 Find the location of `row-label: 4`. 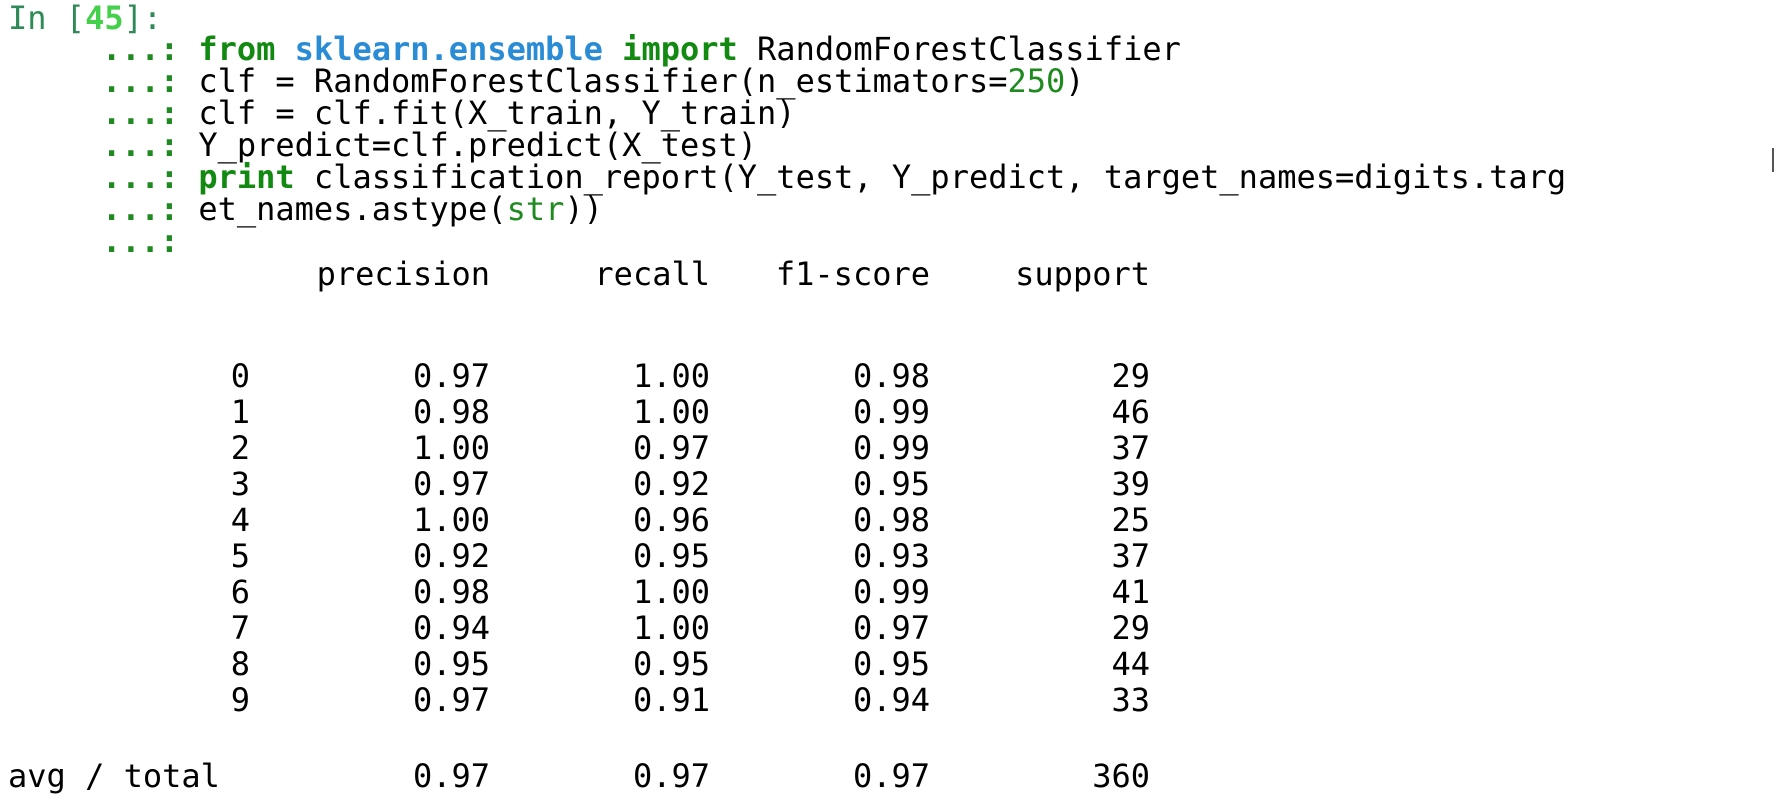

row-label: 4 is located at coordinates (240, 520).